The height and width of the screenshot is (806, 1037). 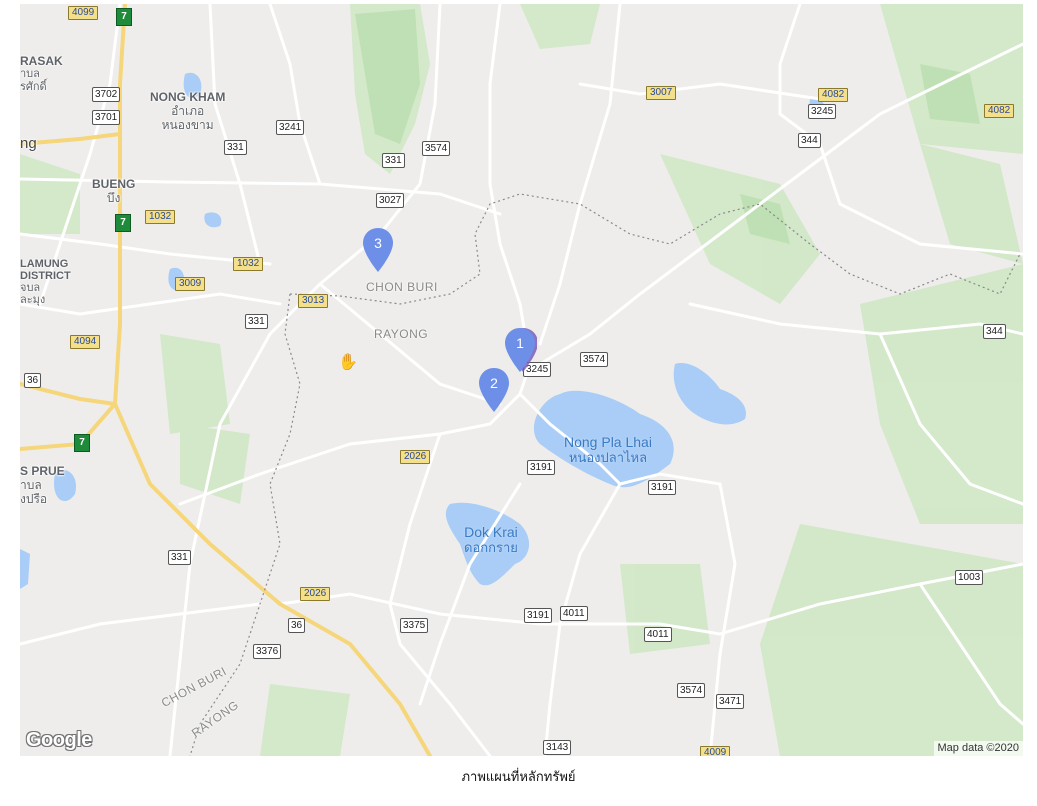 I want to click on lake-label-dok-krai: Dok Krai ดอกกราย, so click(x=491, y=540).